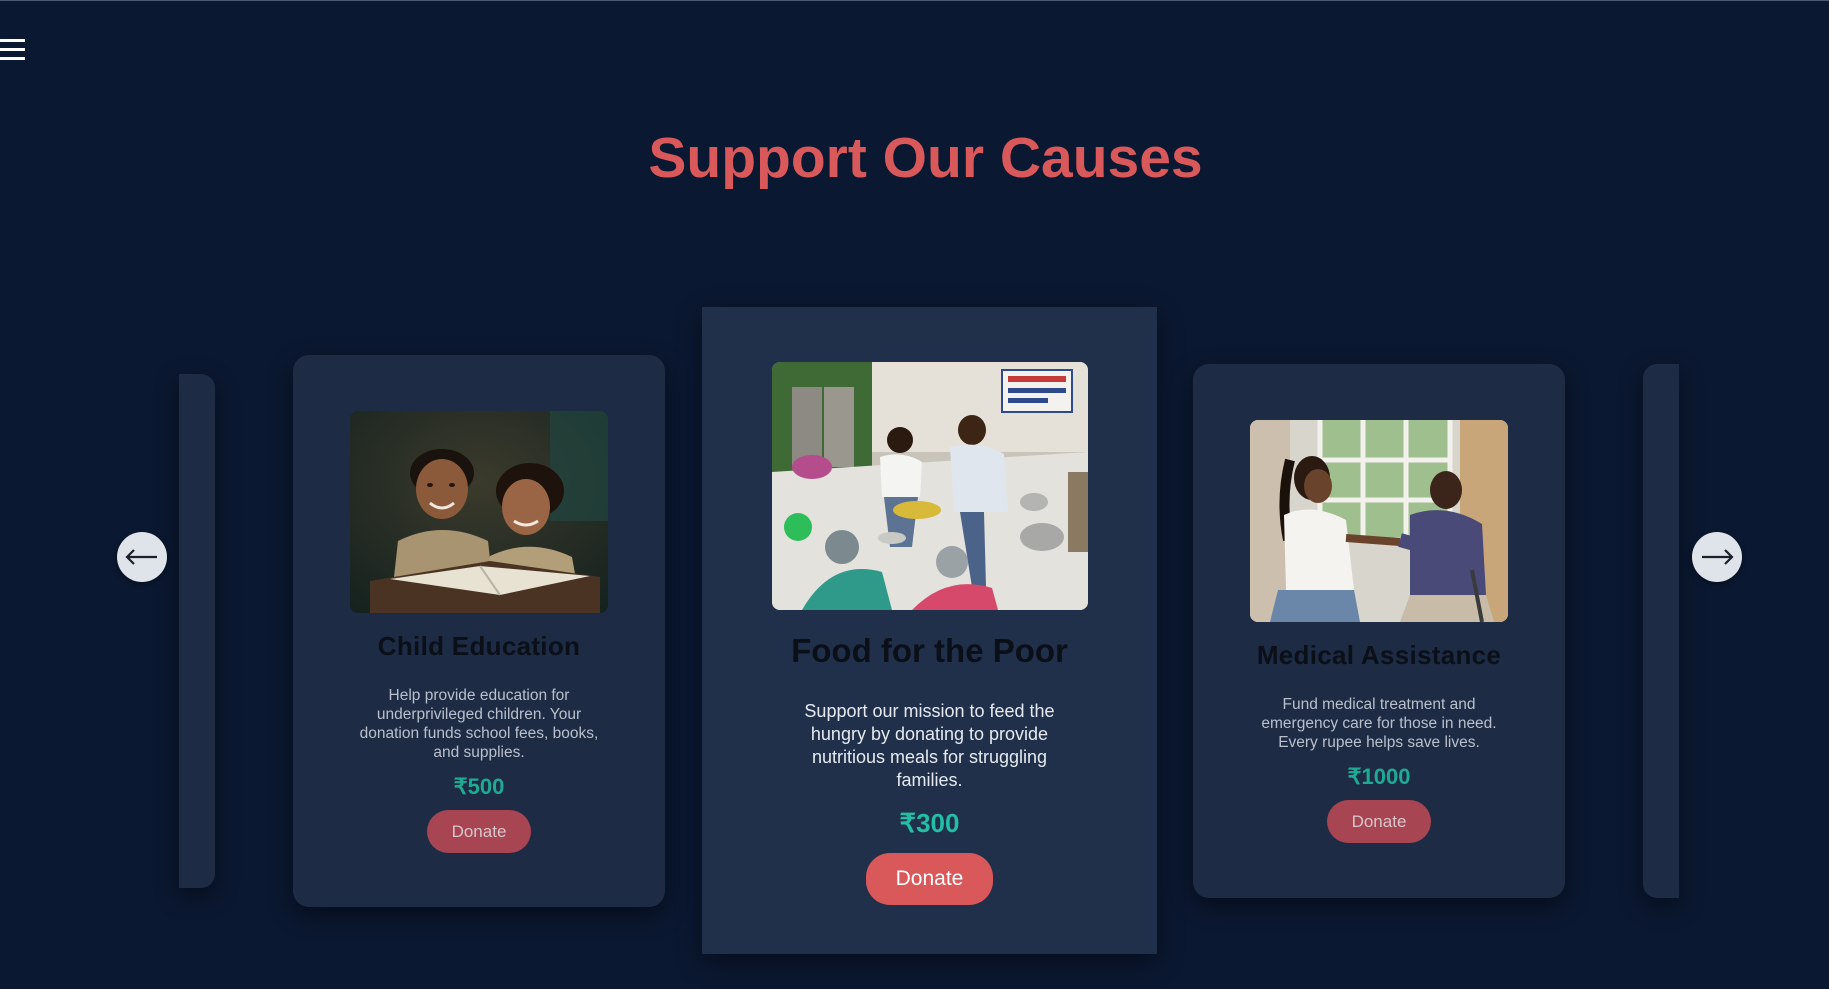 The height and width of the screenshot is (989, 1829). I want to click on cause-amount: ₹300, so click(929, 823).